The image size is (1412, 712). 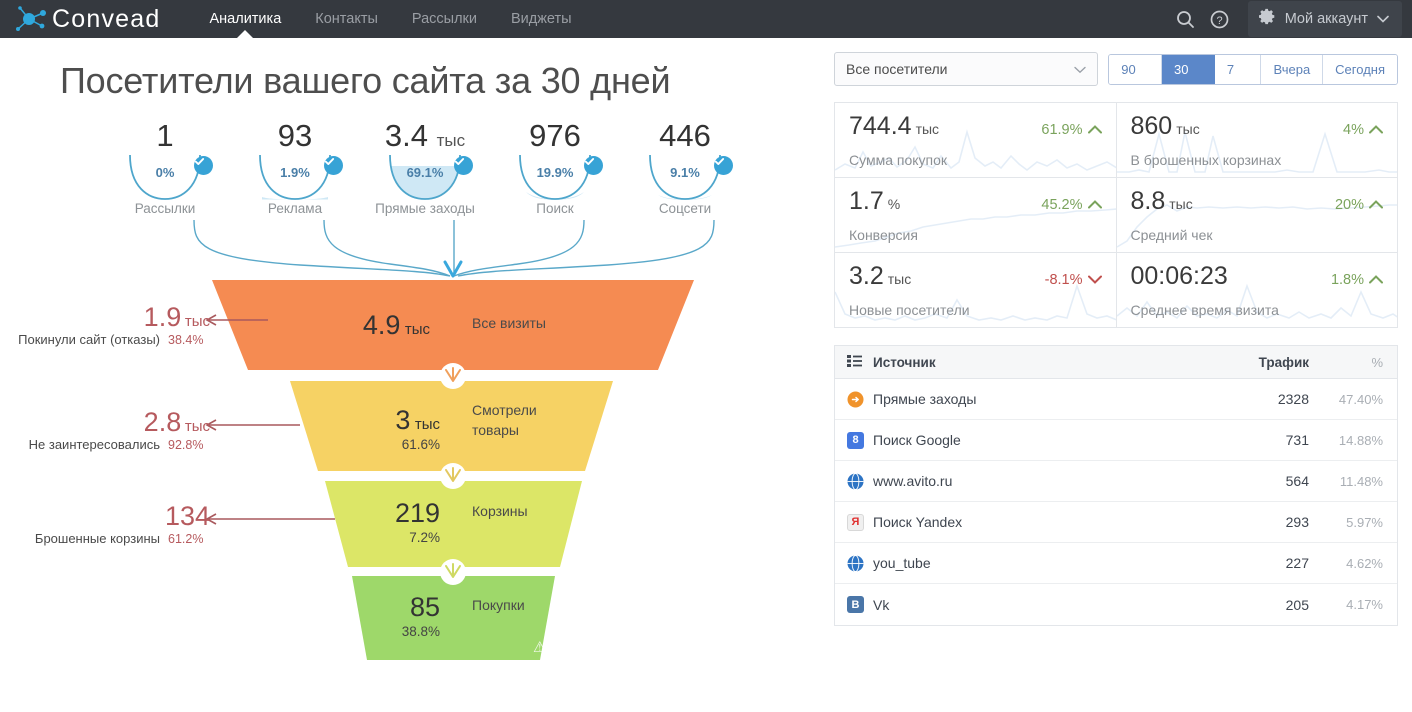 I want to click on channel-poisk: 976 19.9% Поиск, so click(x=555, y=168).